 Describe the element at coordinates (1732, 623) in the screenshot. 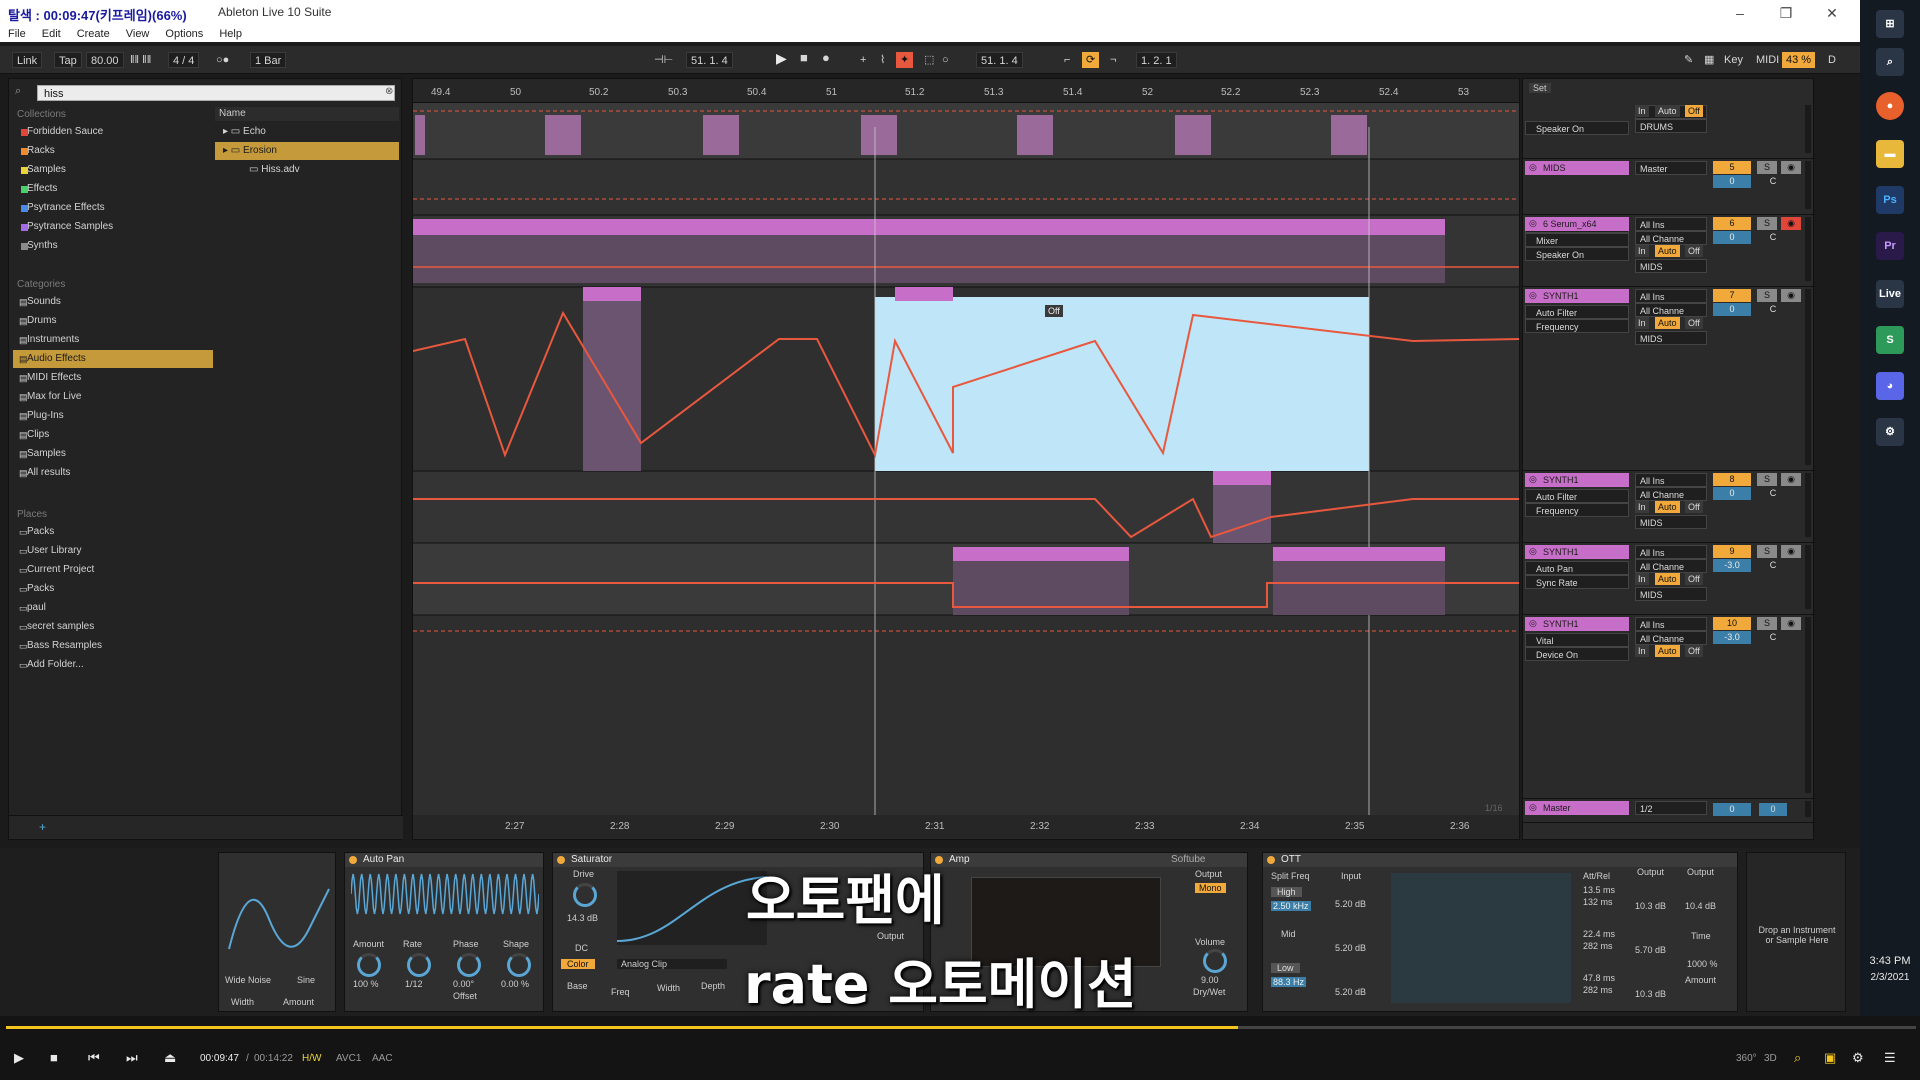

I see `track-activator: 10` at that location.